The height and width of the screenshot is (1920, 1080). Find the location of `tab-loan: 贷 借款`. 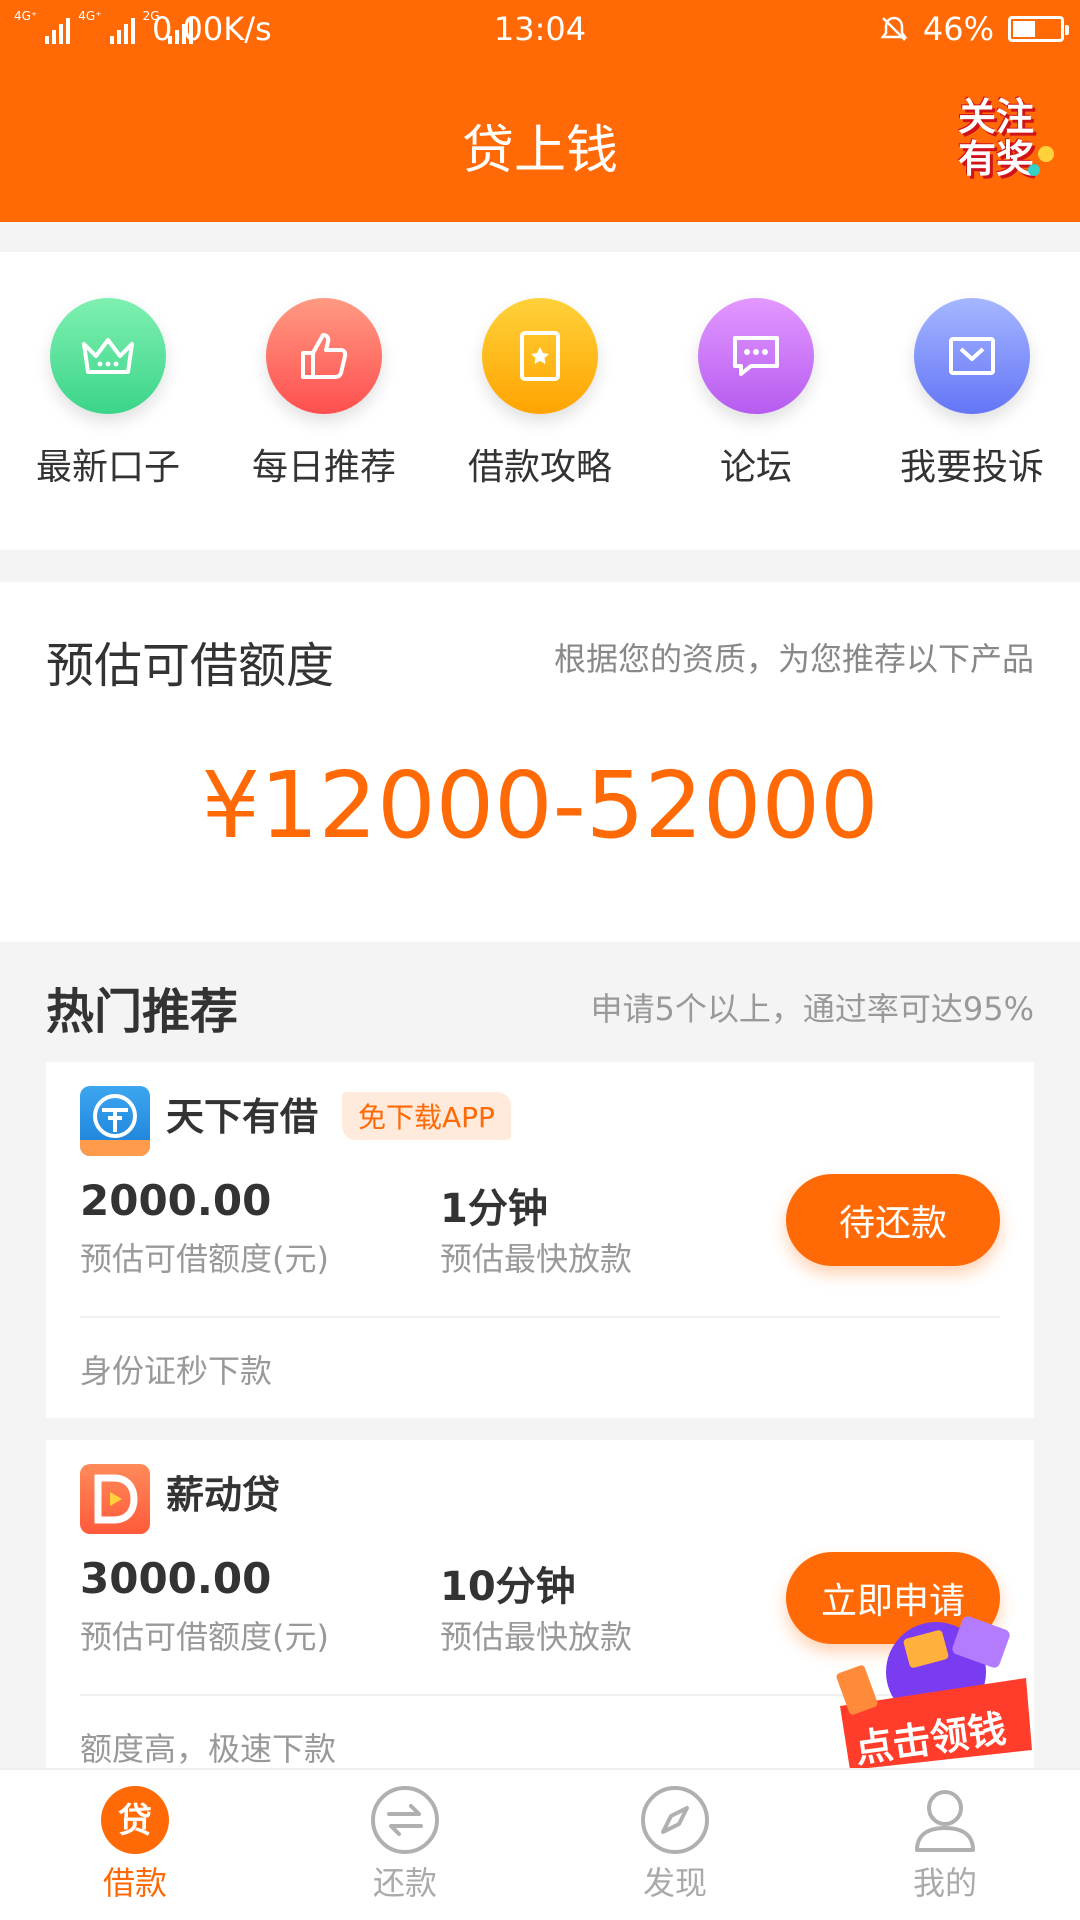

tab-loan: 贷 借款 is located at coordinates (135, 1844).